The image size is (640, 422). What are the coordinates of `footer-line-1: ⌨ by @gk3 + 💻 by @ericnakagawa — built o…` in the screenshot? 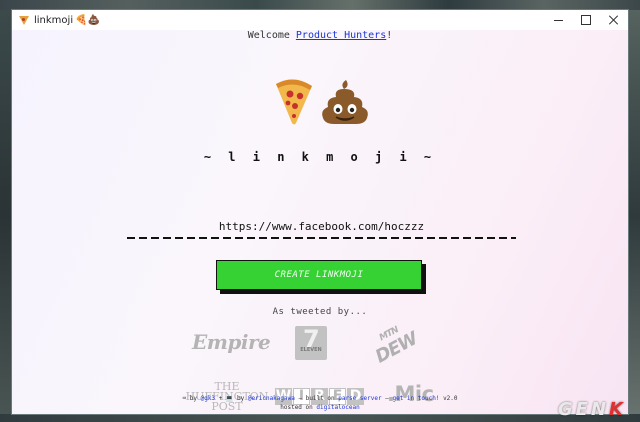 It's located at (319, 398).